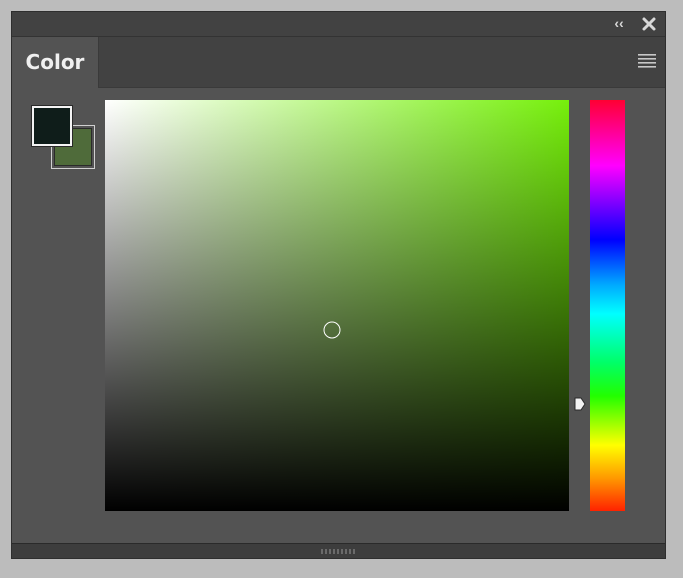 This screenshot has height=578, width=683. I want to click on resize-grip-icon, so click(338, 551).